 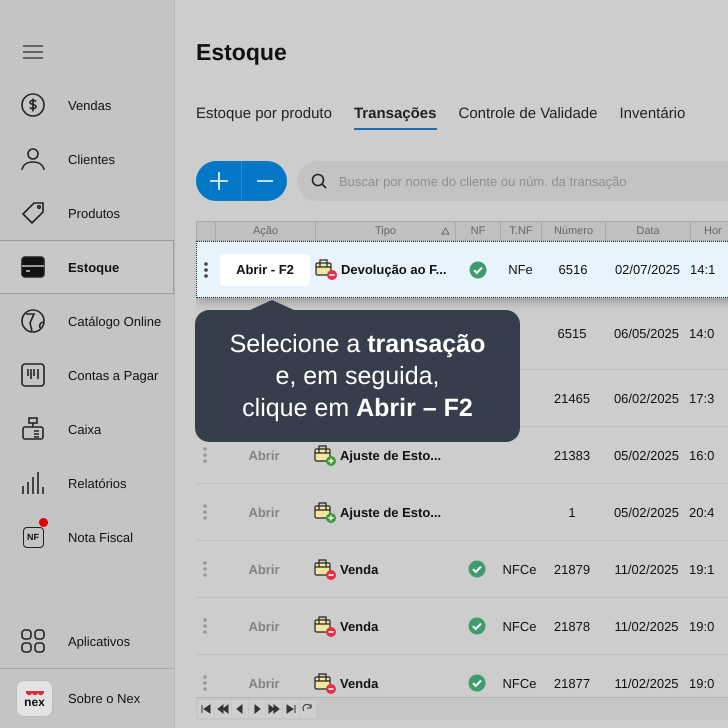 I want to click on sidebar-item: Estoque, so click(x=87, y=267).